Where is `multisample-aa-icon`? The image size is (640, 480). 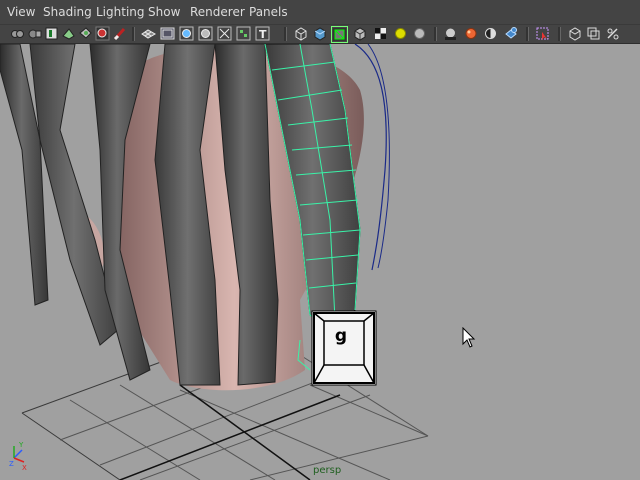
multisample-aa-icon is located at coordinates (470, 33).